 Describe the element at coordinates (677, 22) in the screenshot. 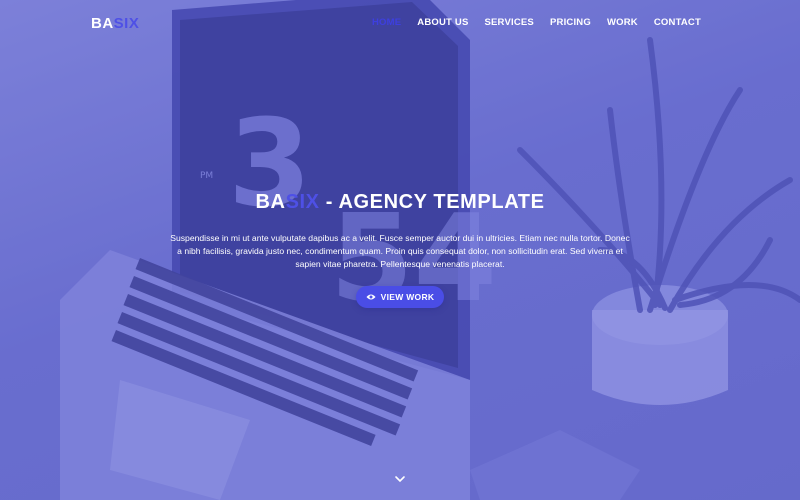

I see `nav-item-contact: CONTACT` at that location.